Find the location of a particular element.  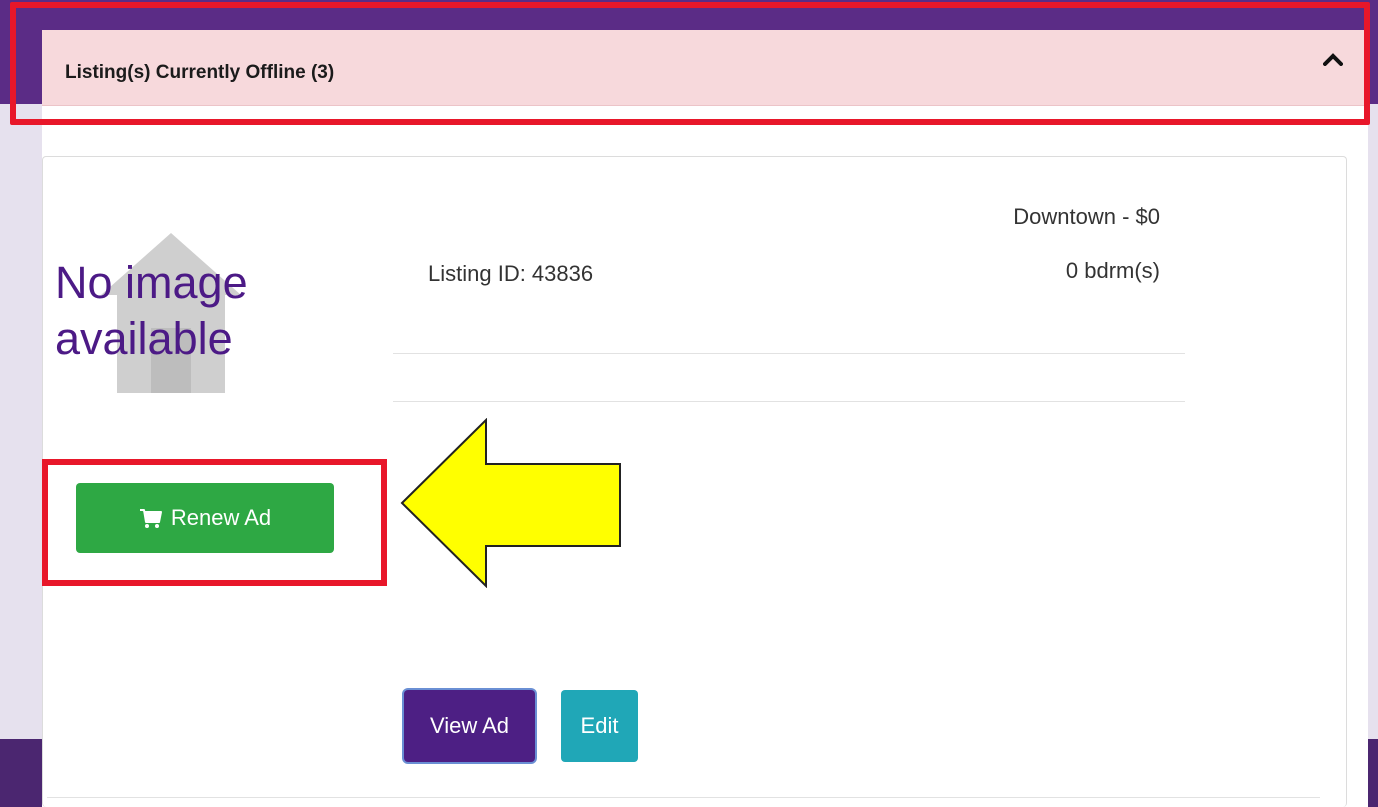

no-image-placeholder: No image available is located at coordinates (185, 313).